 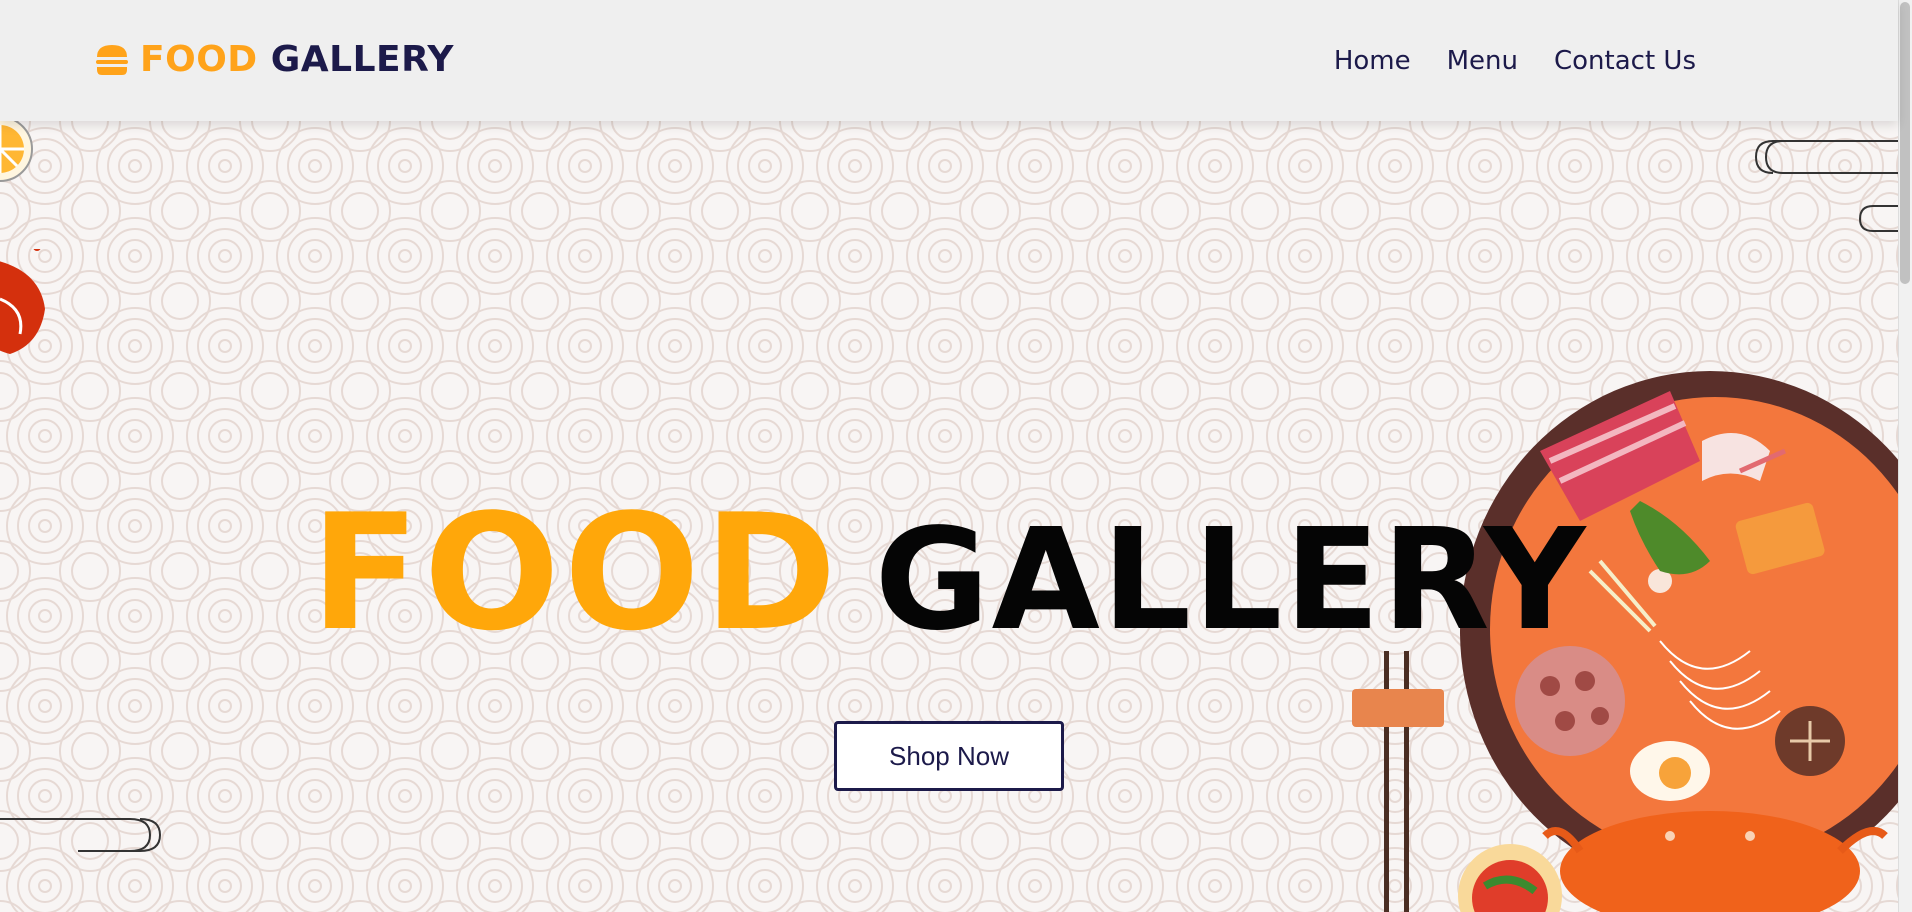 I want to click on nav-link-menu: Menu, so click(x=1482, y=61).